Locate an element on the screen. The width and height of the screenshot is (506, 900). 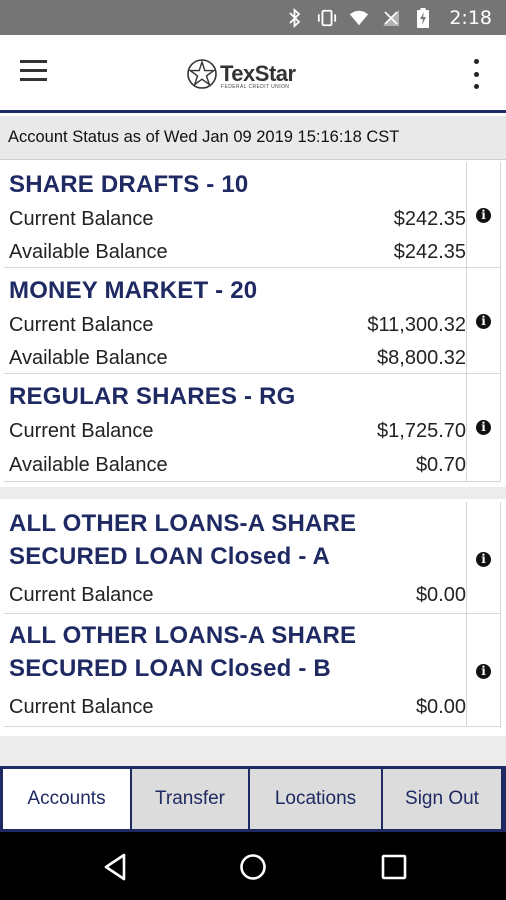
star-seal-icon is located at coordinates (202, 74).